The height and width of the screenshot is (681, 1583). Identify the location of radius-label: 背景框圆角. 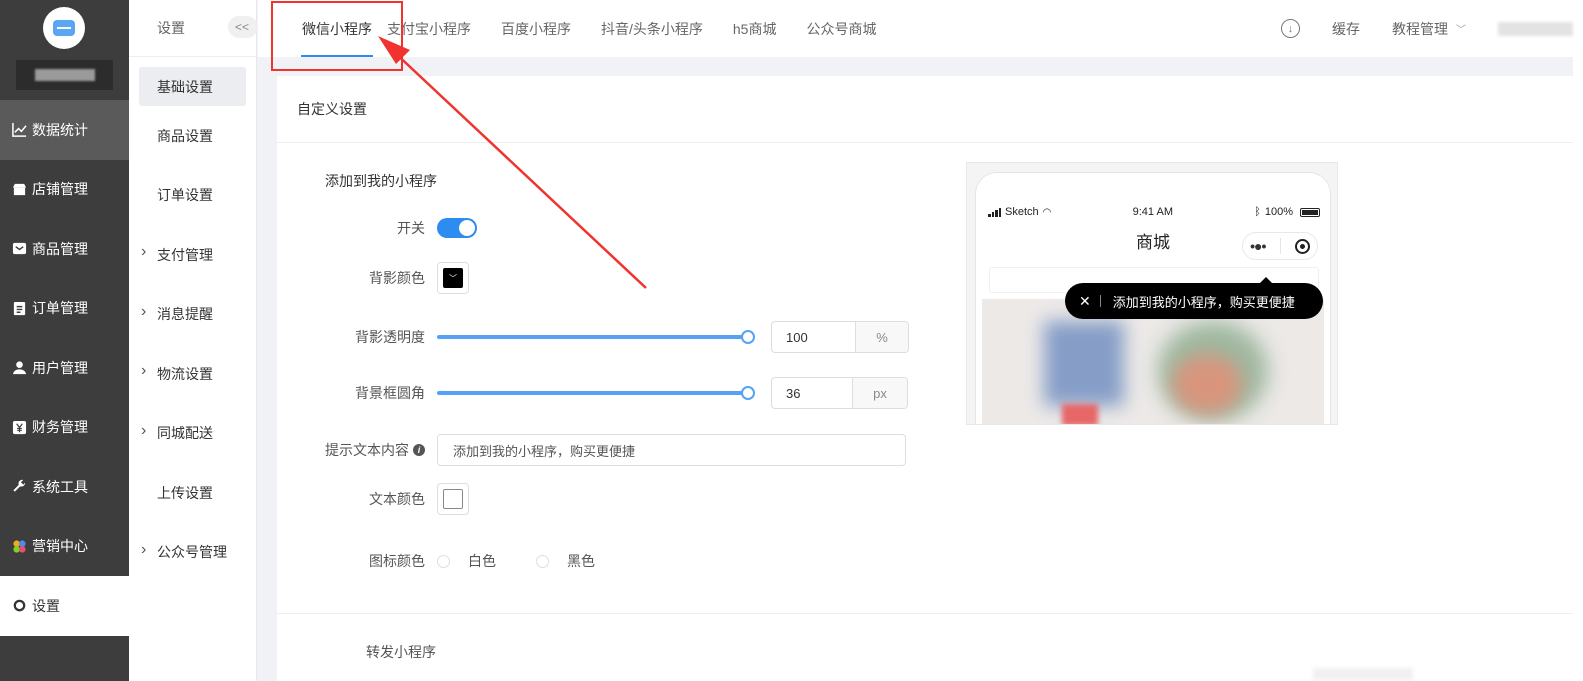
(390, 393).